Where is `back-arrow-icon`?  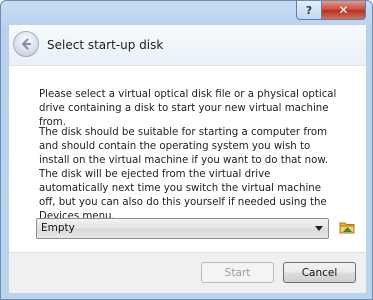
back-arrow-icon is located at coordinates (26, 44).